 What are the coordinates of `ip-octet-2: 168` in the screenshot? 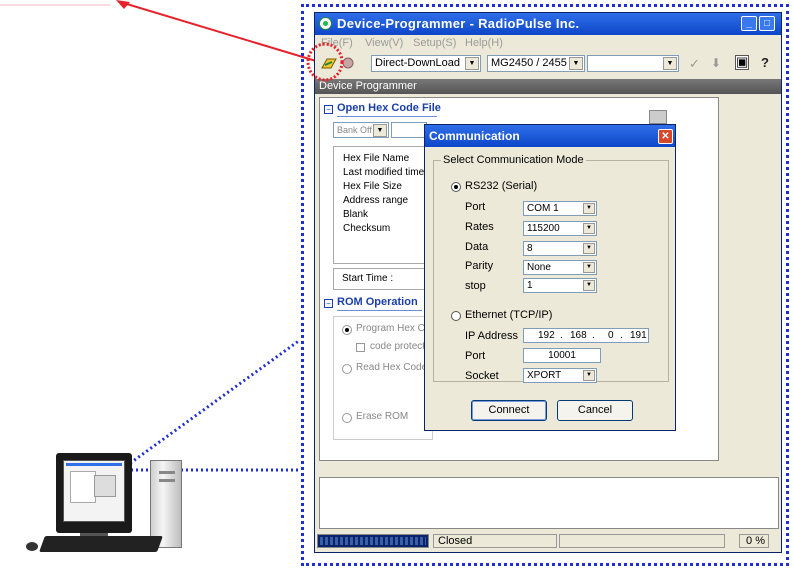 It's located at (578, 335).